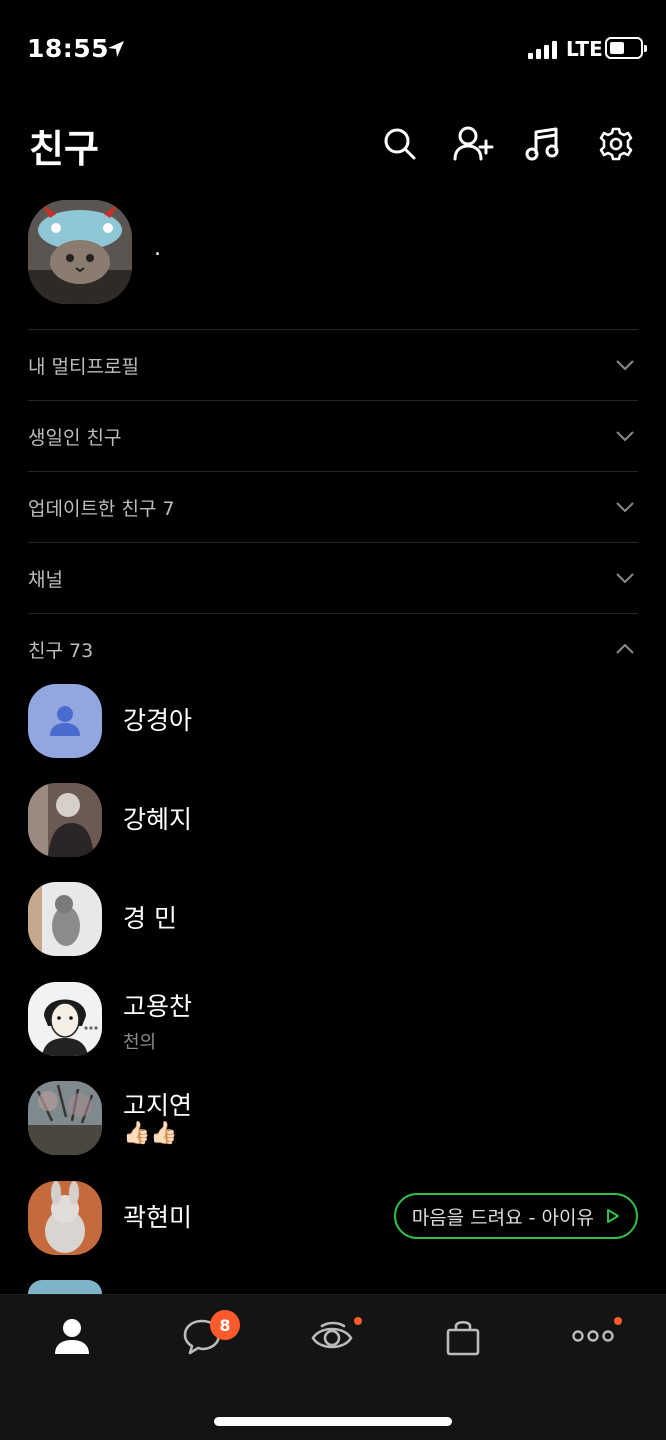 The width and height of the screenshot is (666, 1440). I want to click on search-icon, so click(400, 144).